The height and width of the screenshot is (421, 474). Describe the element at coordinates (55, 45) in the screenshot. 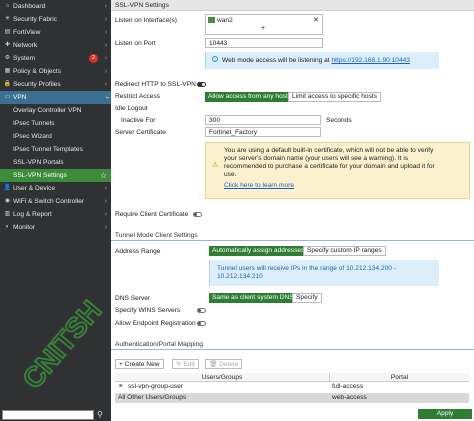

I see `sidebar-item-network: ✚ Network ›` at that location.